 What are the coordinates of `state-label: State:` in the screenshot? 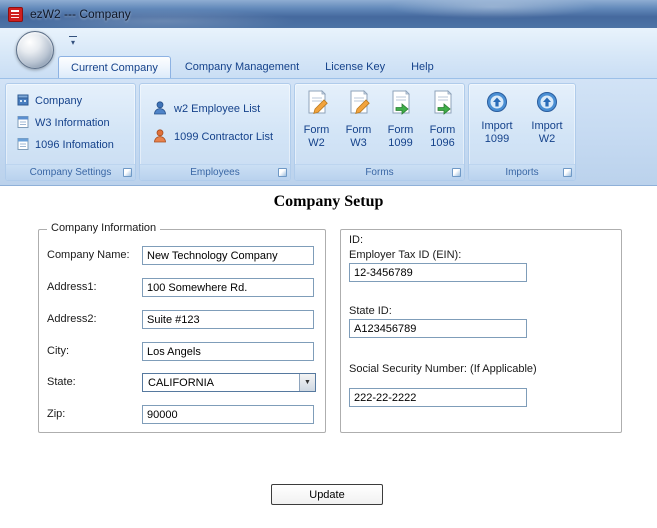 It's located at (61, 382).